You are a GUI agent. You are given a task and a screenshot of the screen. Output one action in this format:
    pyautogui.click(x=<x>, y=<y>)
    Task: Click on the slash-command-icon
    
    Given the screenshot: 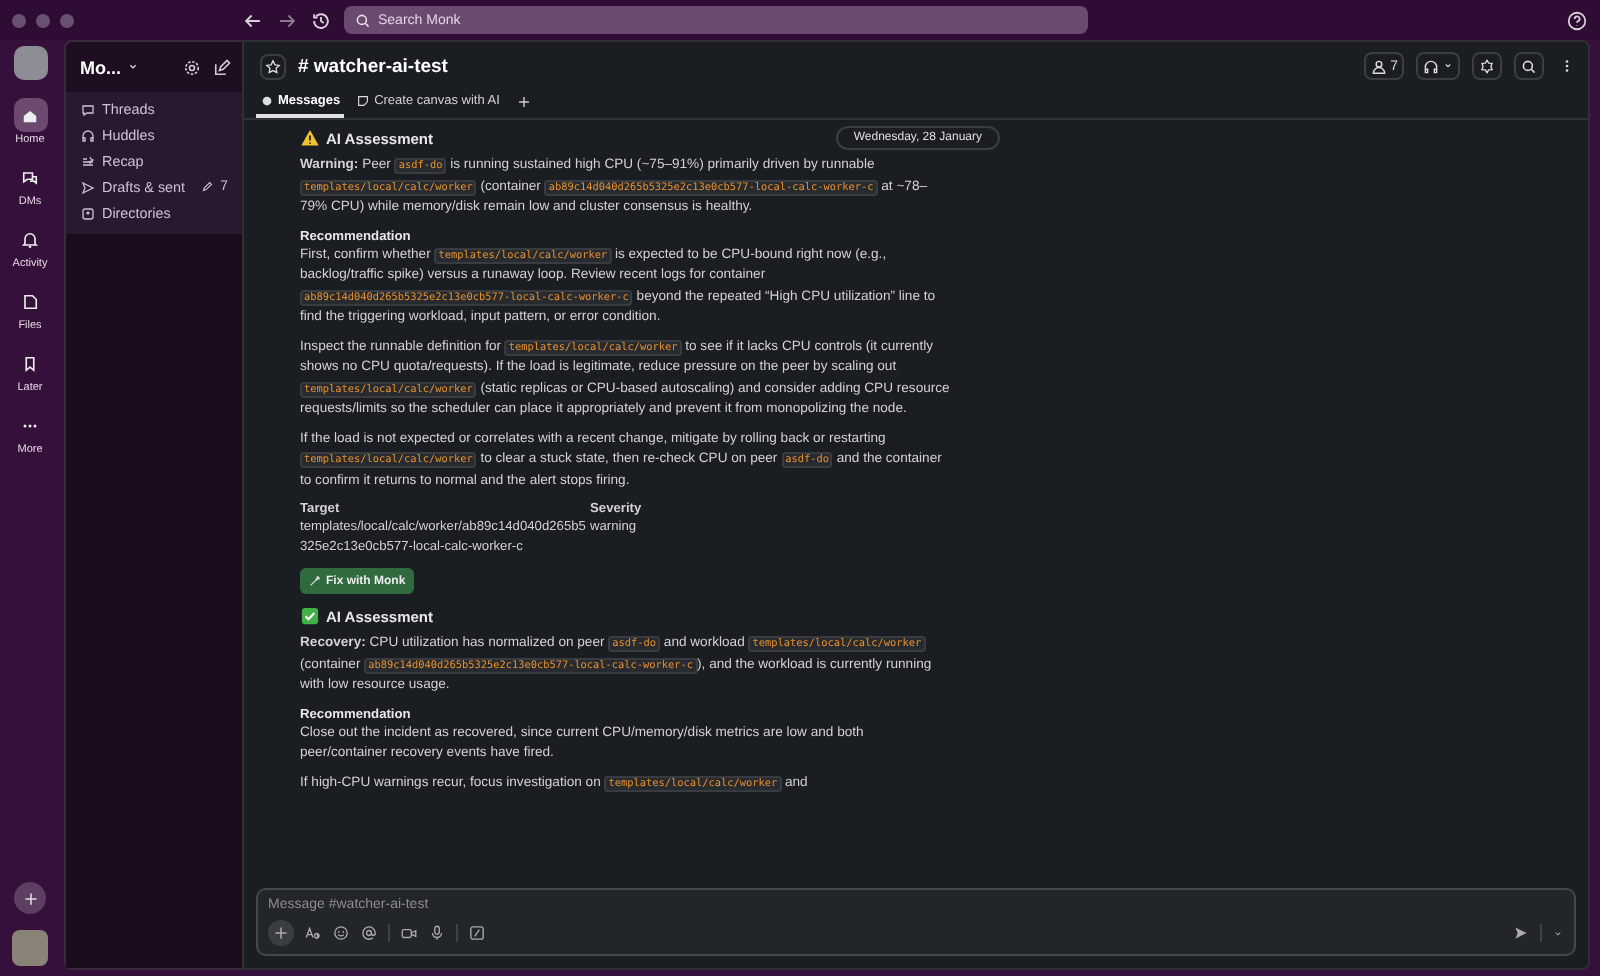 What is the action you would take?
    pyautogui.click(x=477, y=933)
    